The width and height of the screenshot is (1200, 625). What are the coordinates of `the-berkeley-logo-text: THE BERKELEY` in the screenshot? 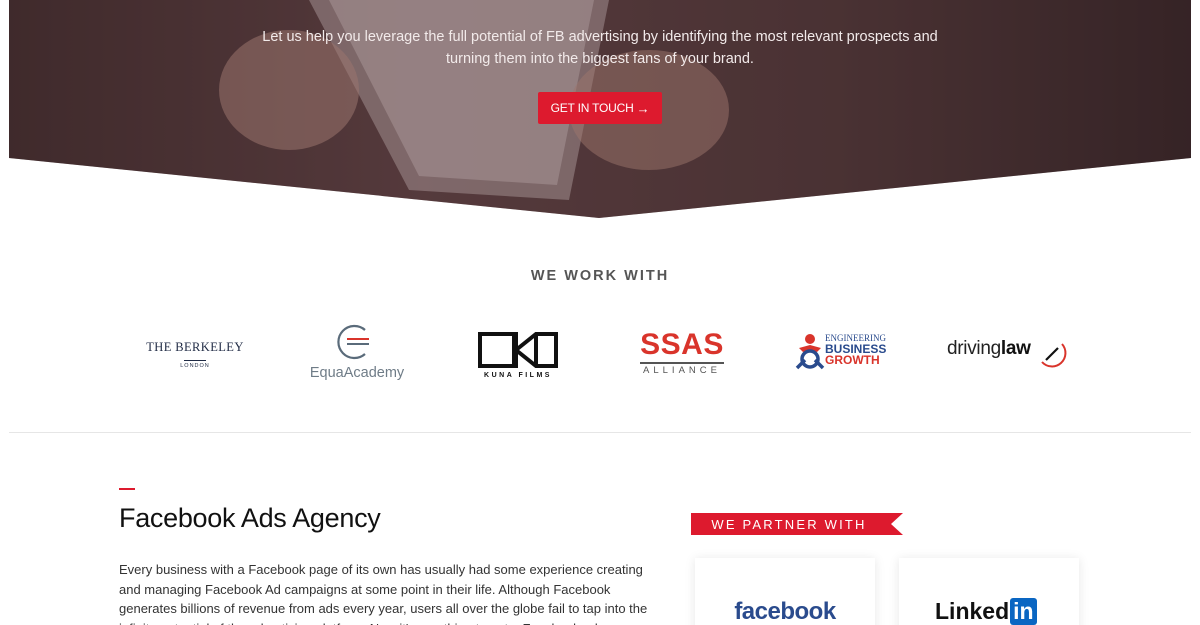 It's located at (195, 347).